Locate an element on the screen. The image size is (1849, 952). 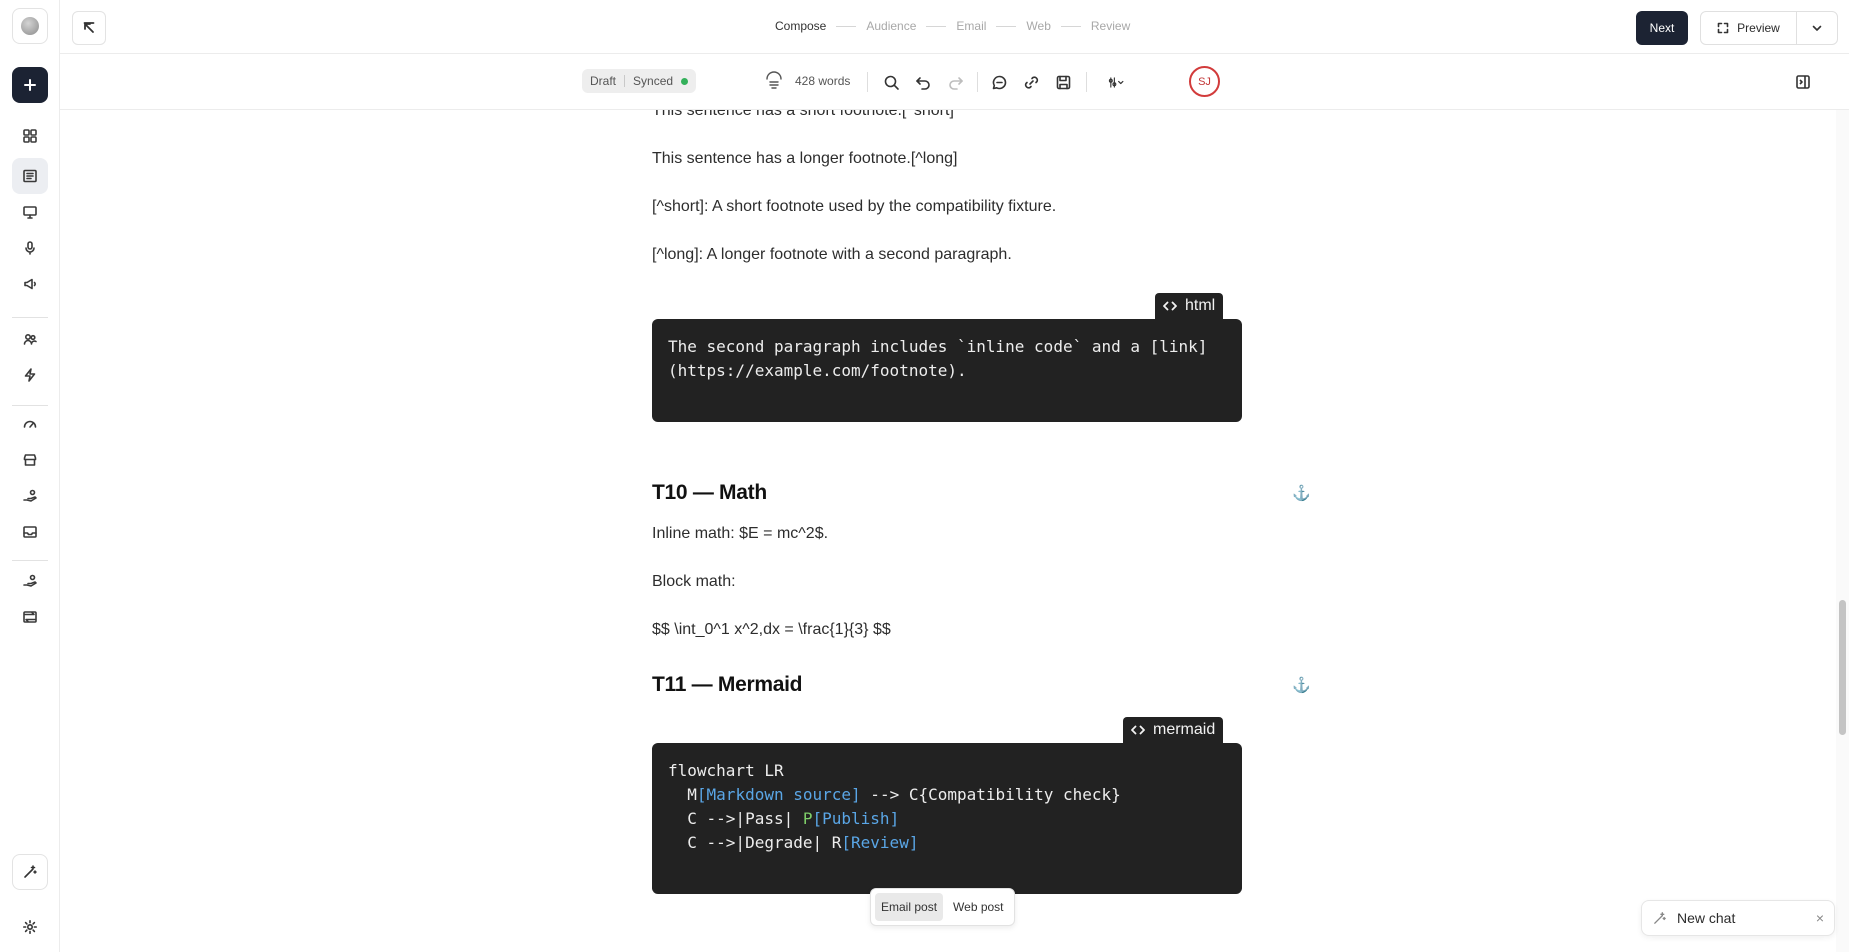
math-block: $$ \int_0^1 x^2,dx = \frac{1}{3} $$ is located at coordinates (771, 630).